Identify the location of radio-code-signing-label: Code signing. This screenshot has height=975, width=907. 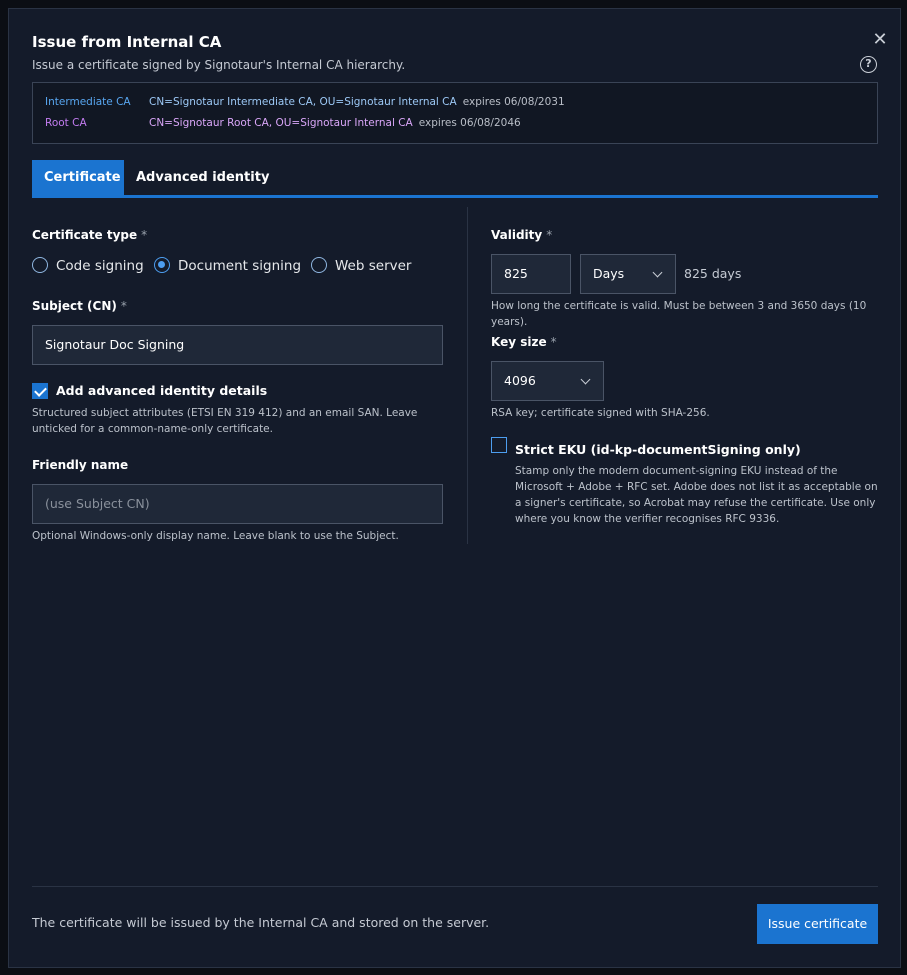
(100, 266).